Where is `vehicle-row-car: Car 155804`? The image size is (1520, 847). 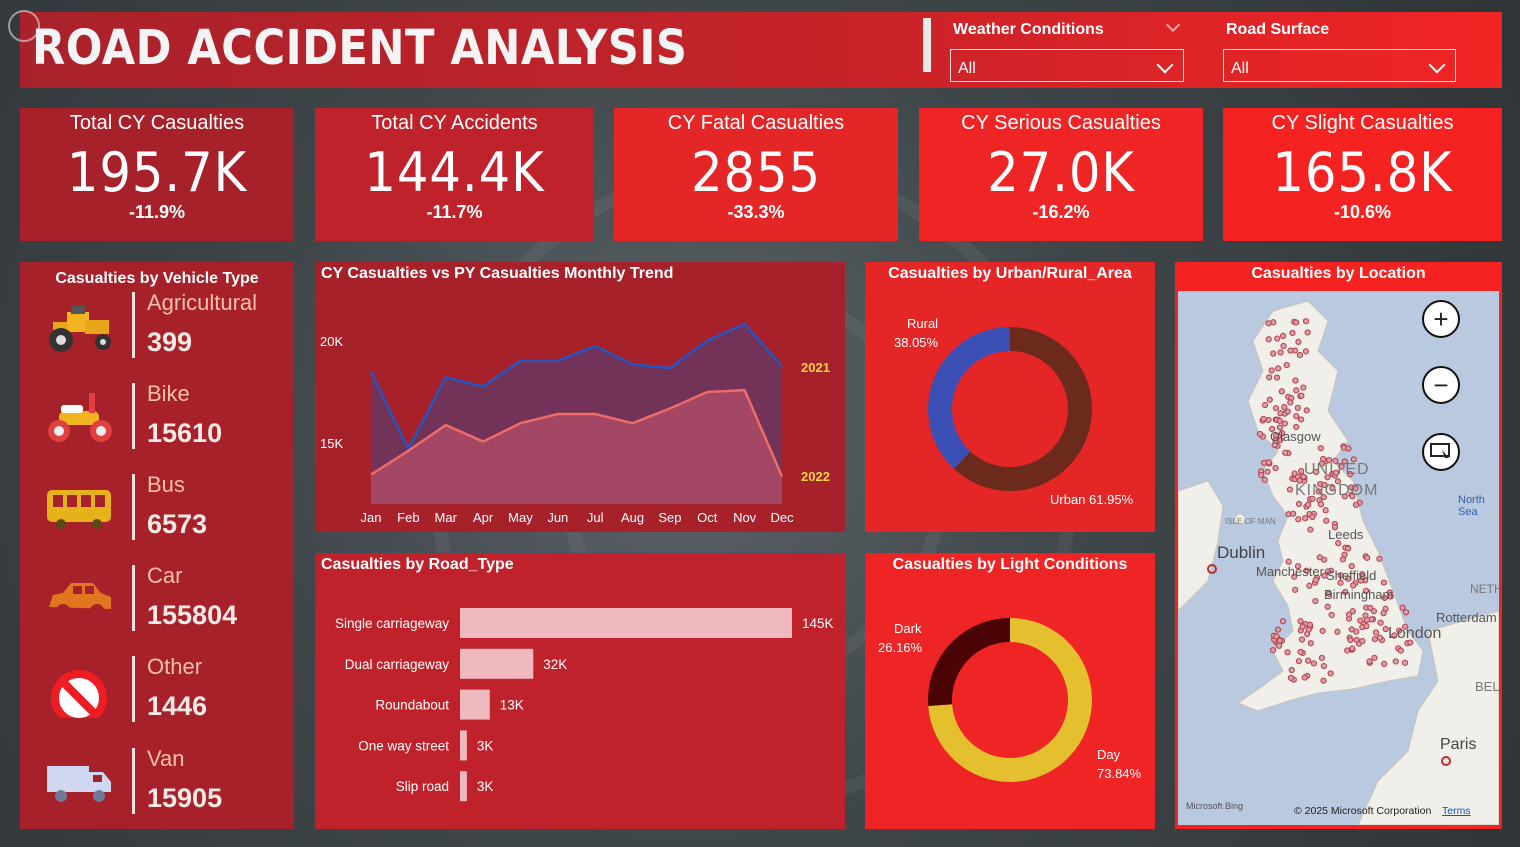
vehicle-row-car: Car 155804 is located at coordinates (157, 603).